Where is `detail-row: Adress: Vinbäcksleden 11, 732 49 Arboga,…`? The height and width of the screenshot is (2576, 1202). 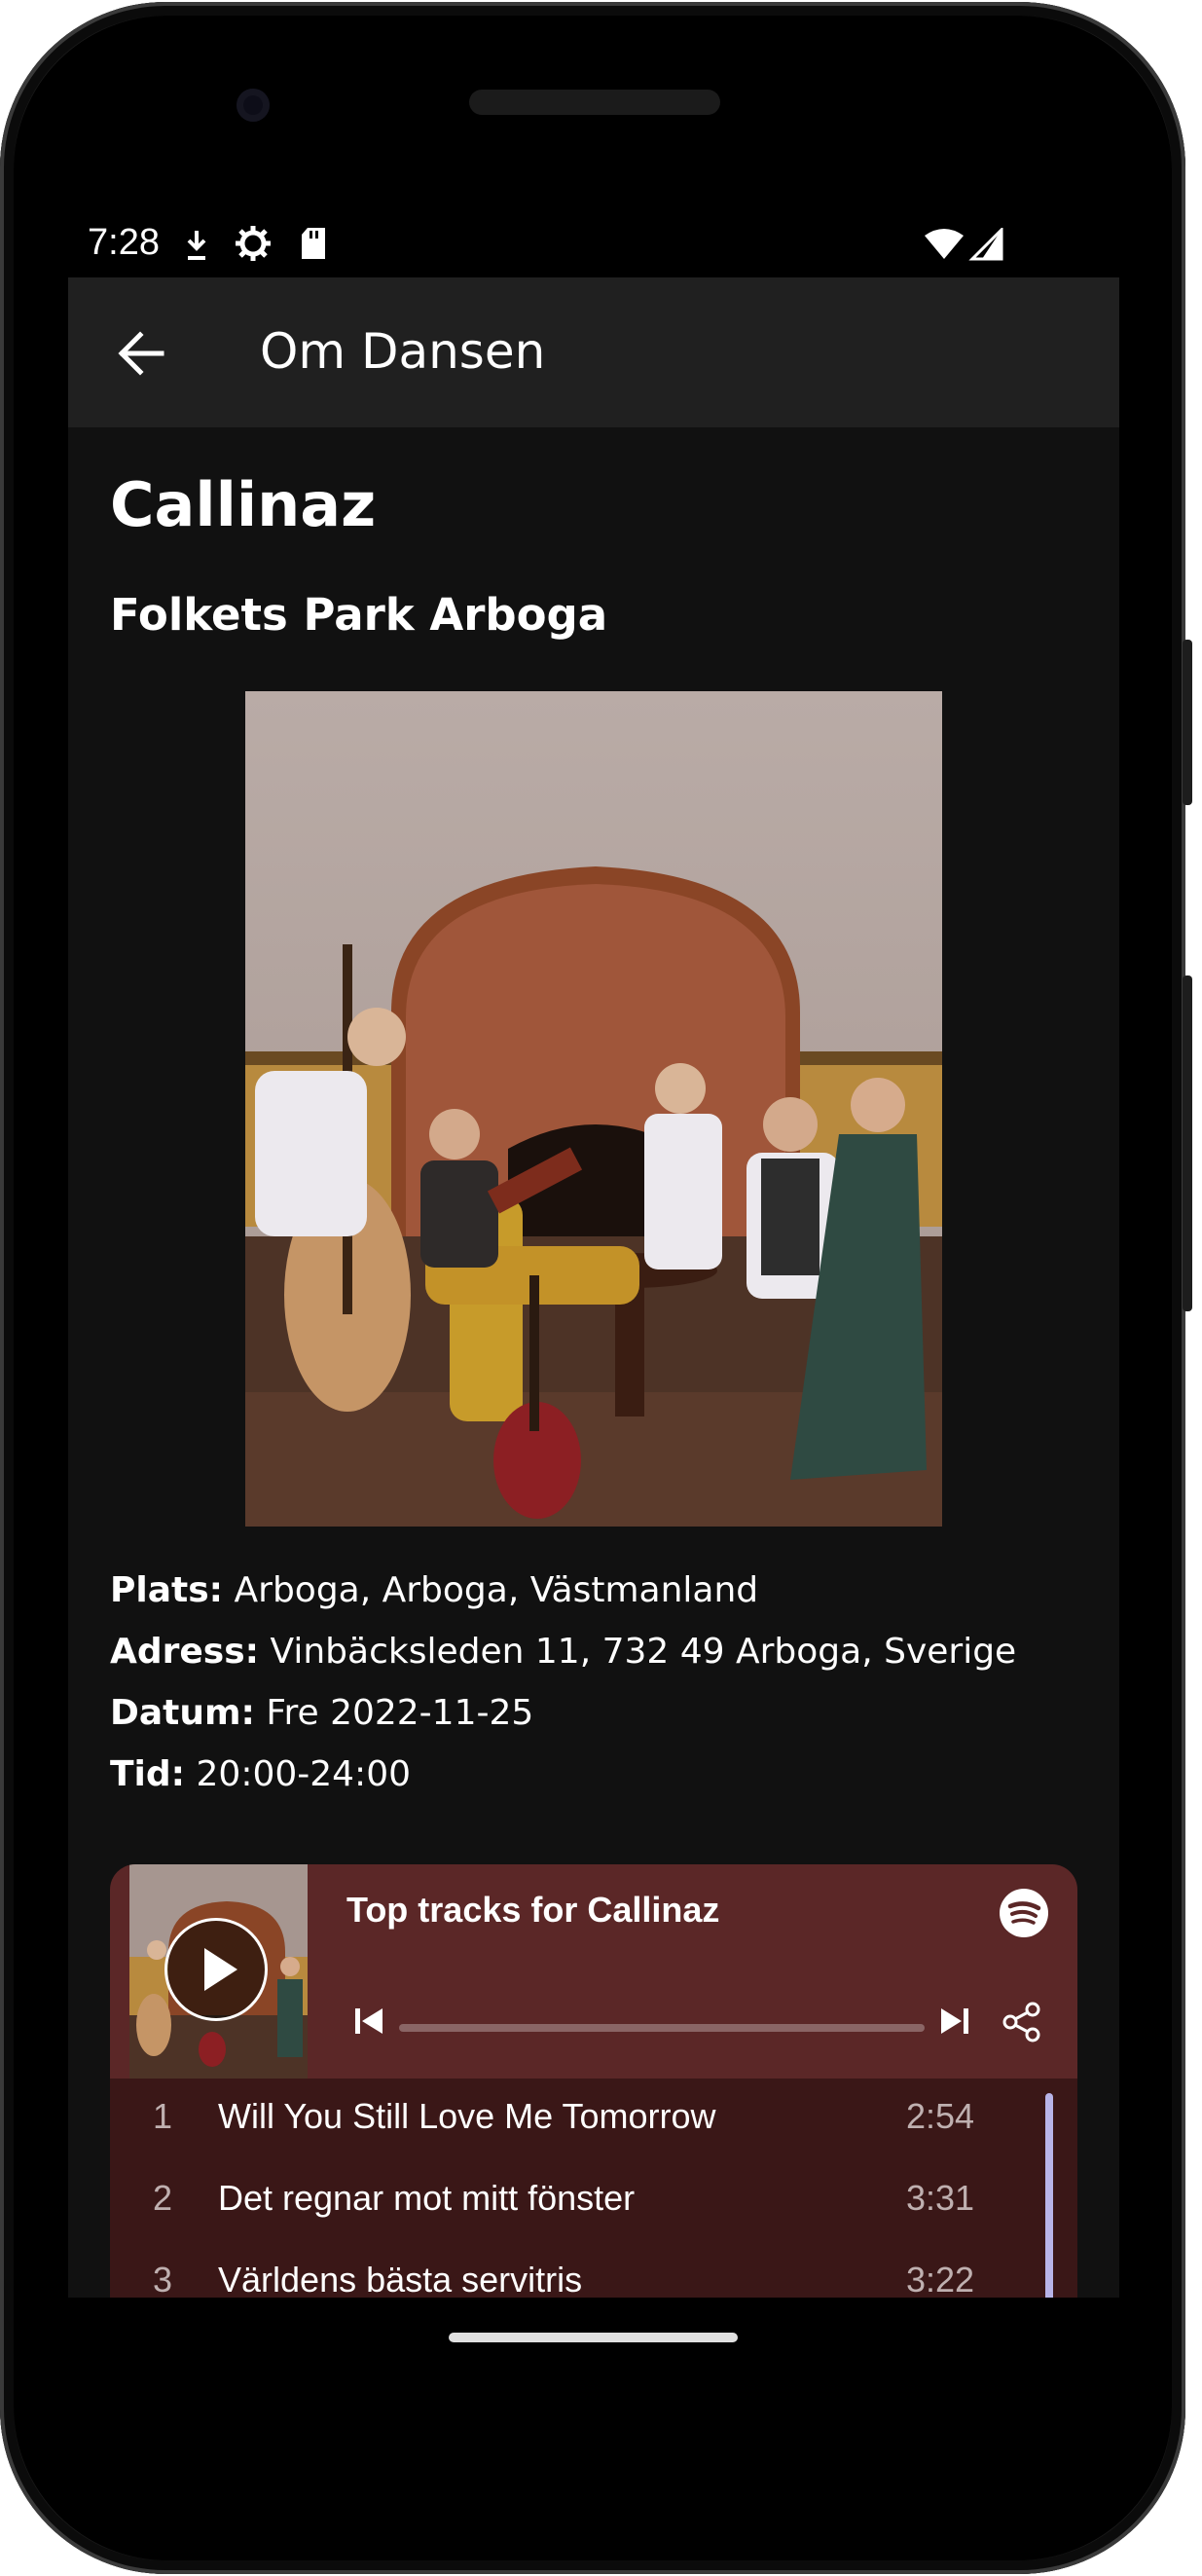
detail-row: Adress: Vinbäcksleden 11, 732 49 Arboga,… is located at coordinates (563, 1652).